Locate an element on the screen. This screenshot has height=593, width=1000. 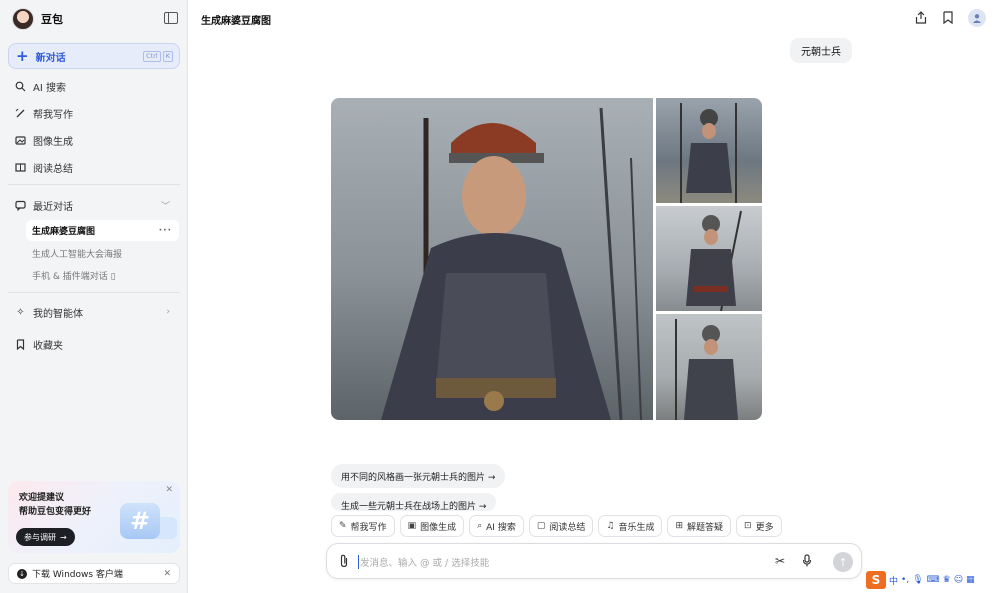
tool-label: 更多 is located at coordinates (764, 527).